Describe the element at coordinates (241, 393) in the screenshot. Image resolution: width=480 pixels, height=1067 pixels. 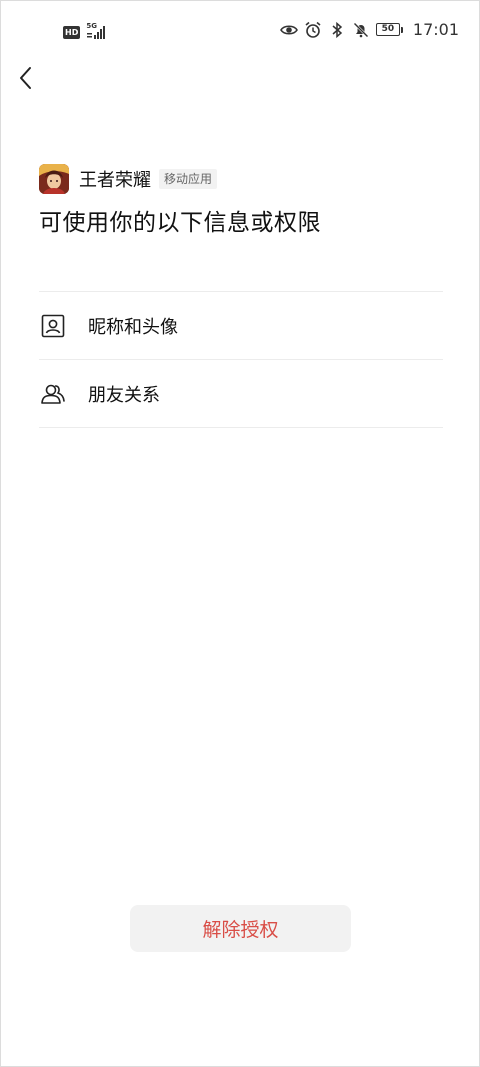
I see `permission-item-friends: 朋友关系` at that location.